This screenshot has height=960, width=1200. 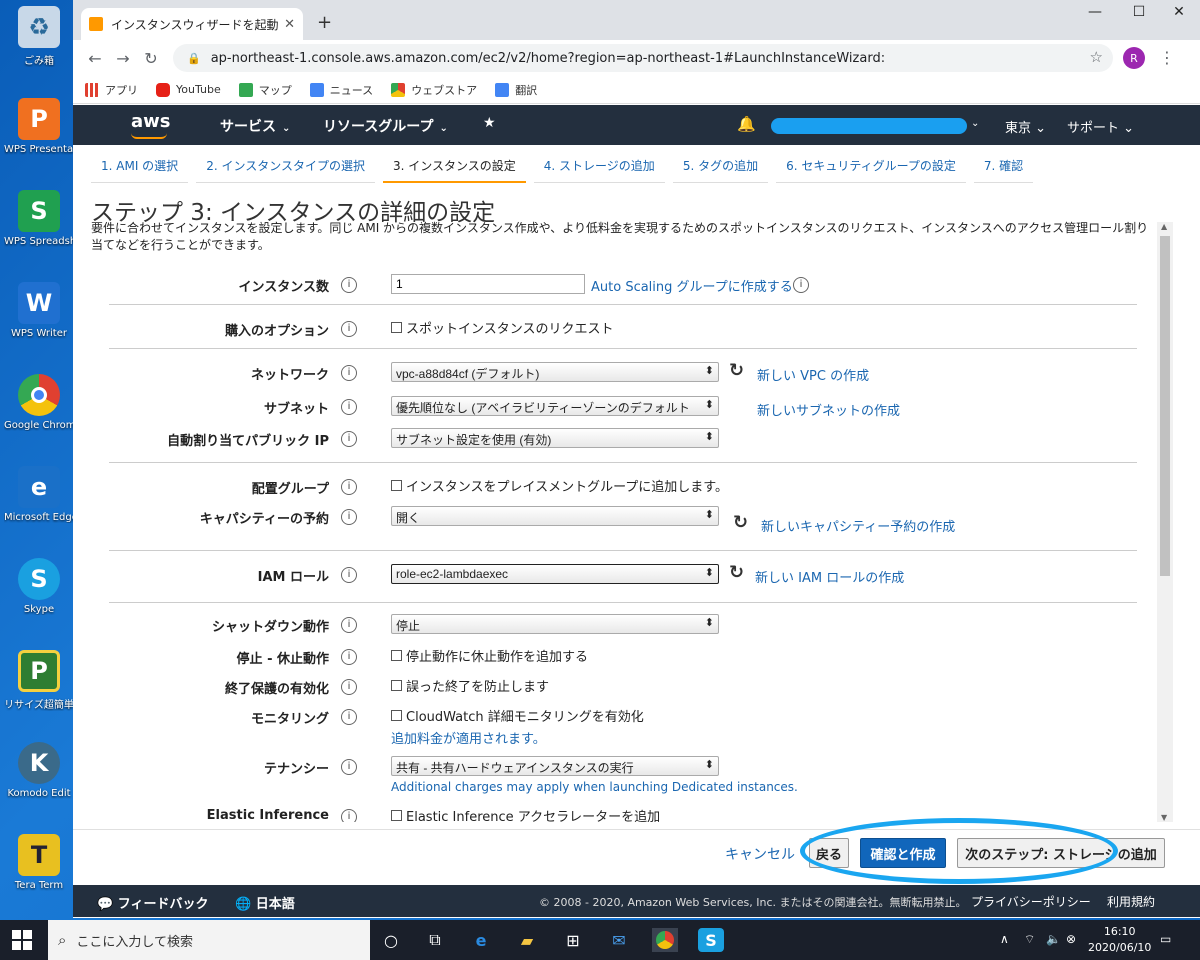 What do you see at coordinates (619, 940) in the screenshot?
I see `mail-icon: ✉` at bounding box center [619, 940].